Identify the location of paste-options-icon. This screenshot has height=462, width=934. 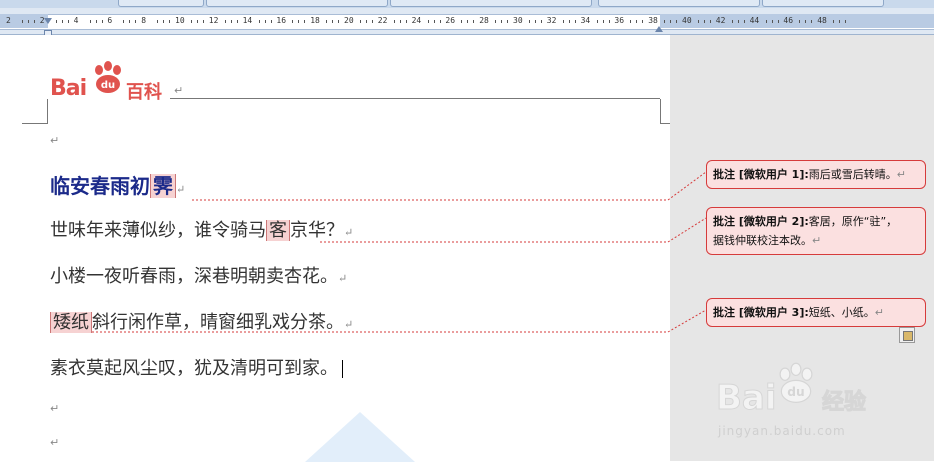
(907, 335).